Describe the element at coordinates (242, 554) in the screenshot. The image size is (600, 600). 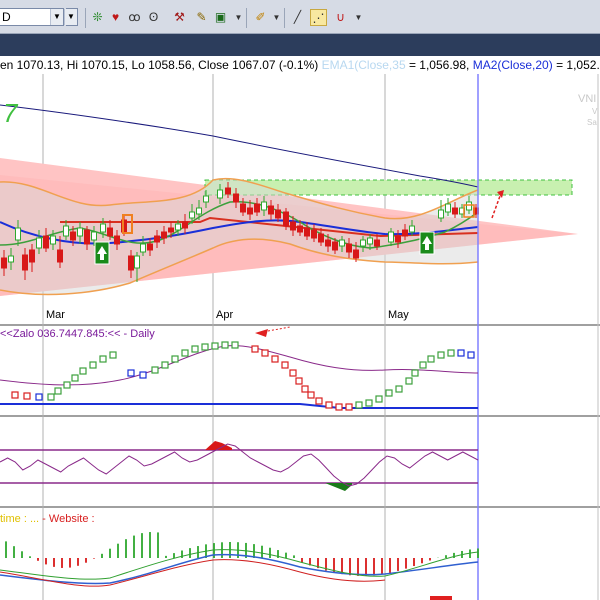
I see `indicator3-histogram` at that location.